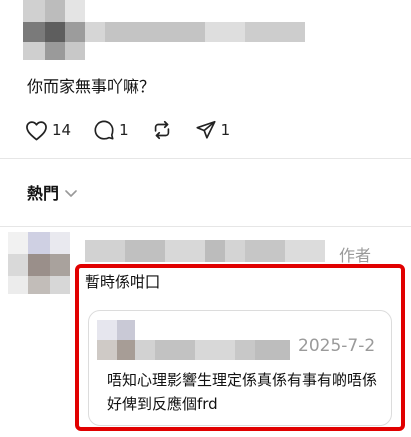 The width and height of the screenshot is (411, 437). I want to click on repost-button, so click(162, 130).